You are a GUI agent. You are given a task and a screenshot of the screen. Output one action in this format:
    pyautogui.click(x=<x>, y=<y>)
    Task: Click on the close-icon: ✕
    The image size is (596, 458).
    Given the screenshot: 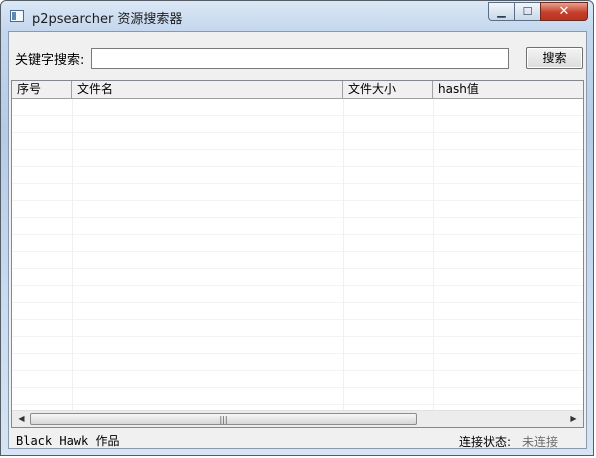 What is the action you would take?
    pyautogui.click(x=564, y=11)
    